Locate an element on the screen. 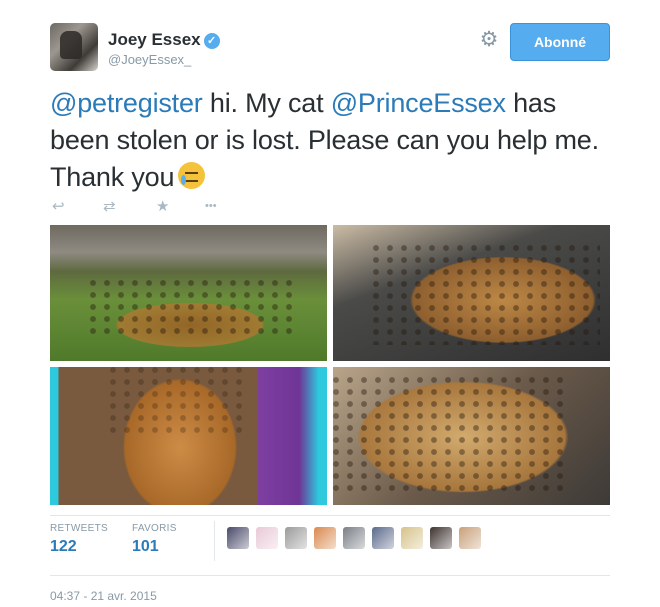 The image size is (660, 607). retweet-icon: ⇄ is located at coordinates (109, 206).